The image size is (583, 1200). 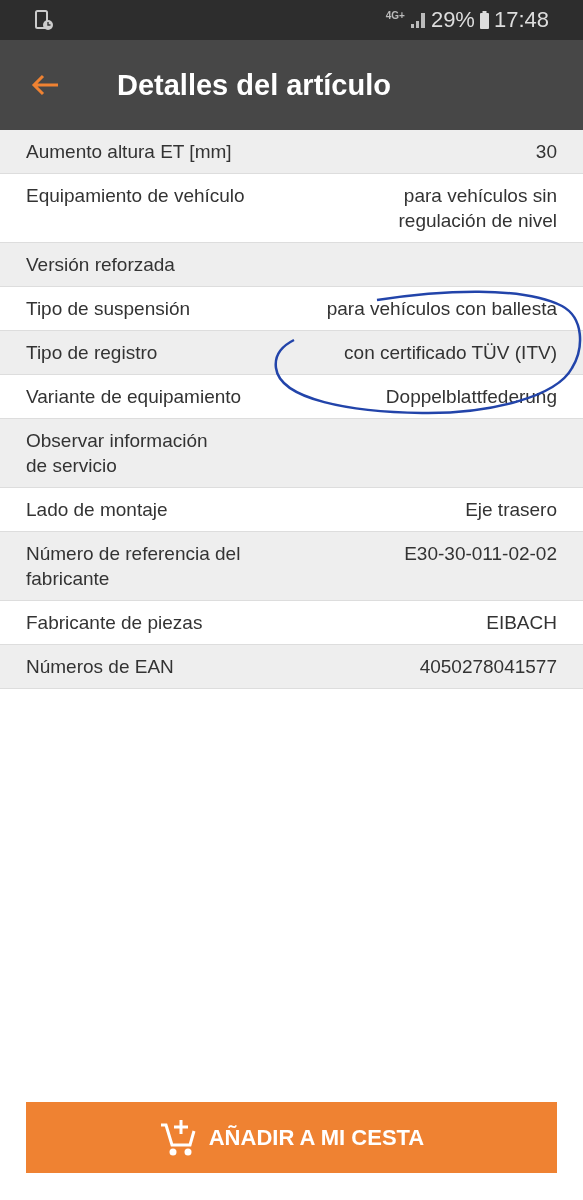 What do you see at coordinates (480, 554) in the screenshot?
I see `attribute-value: E30-30-011-02-02` at bounding box center [480, 554].